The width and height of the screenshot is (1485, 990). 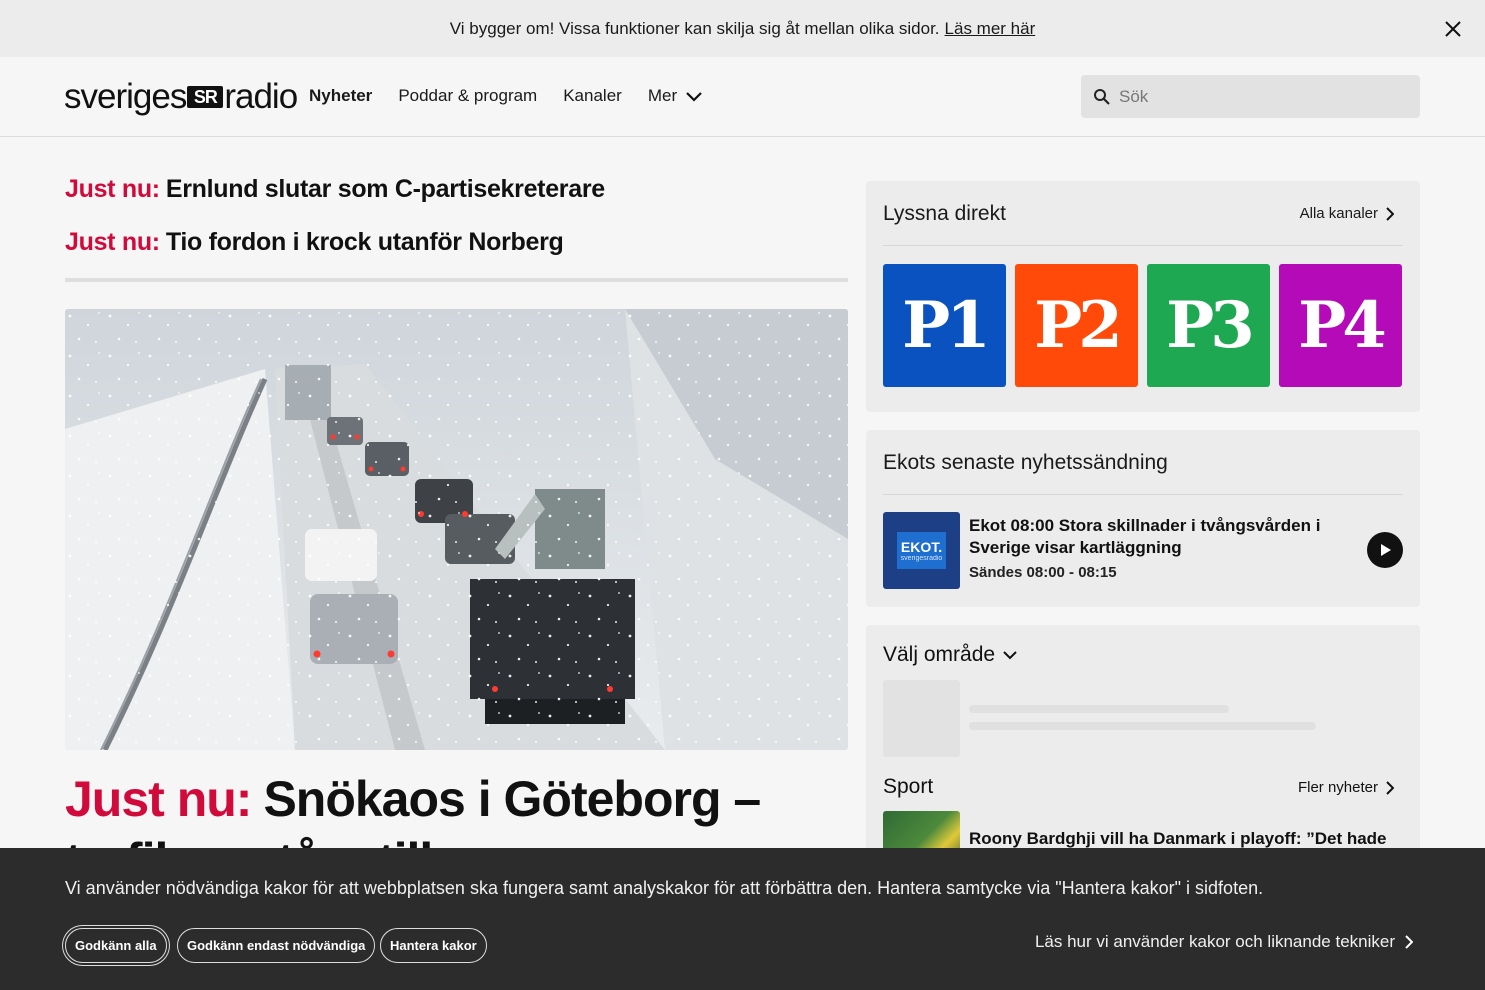 What do you see at coordinates (939, 654) in the screenshot?
I see `select-region-label: Välj område` at bounding box center [939, 654].